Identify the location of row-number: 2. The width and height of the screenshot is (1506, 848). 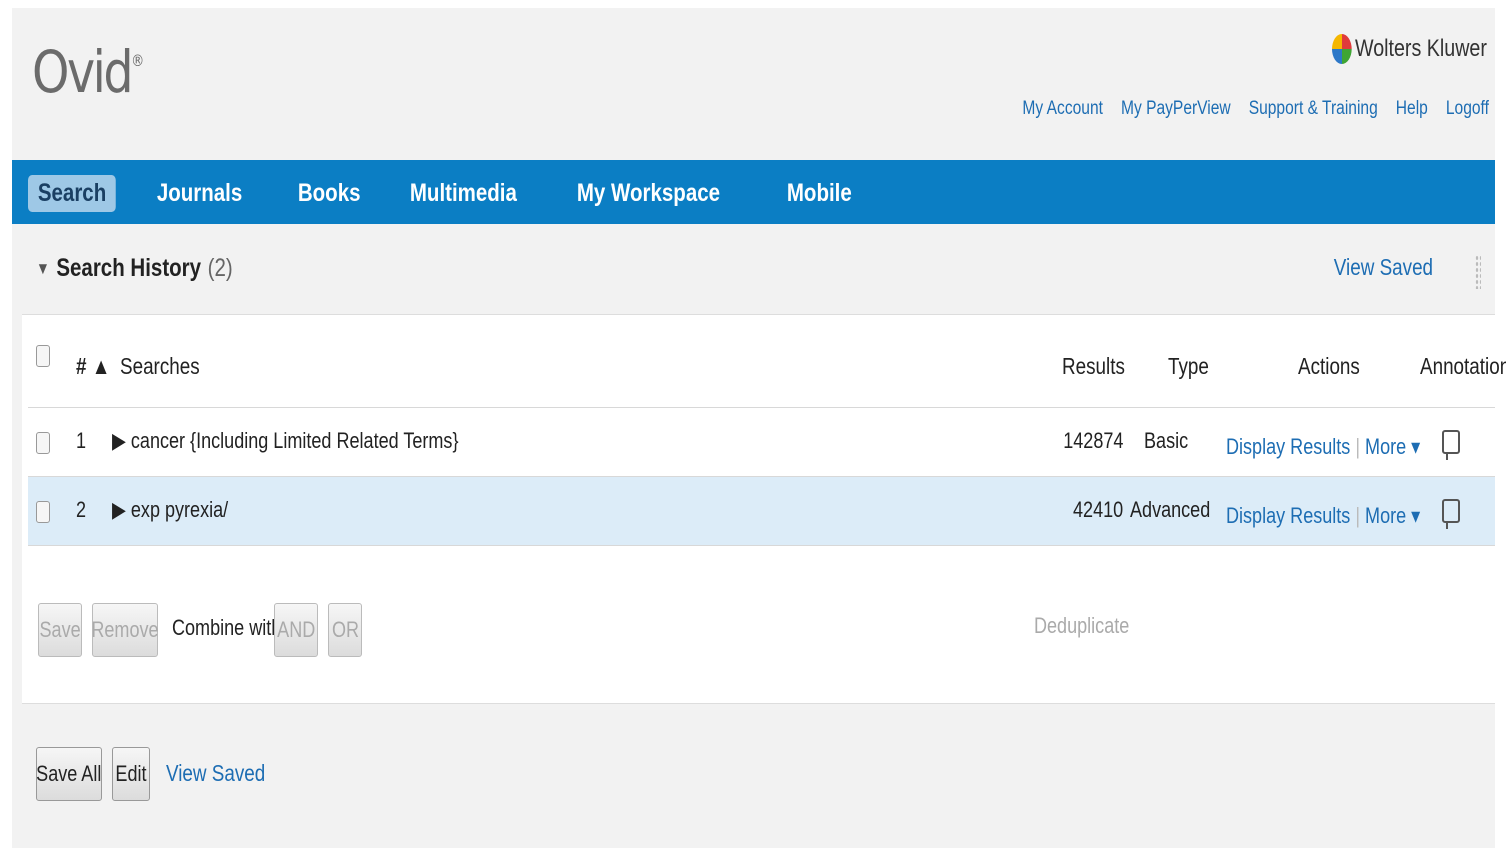
(81, 509).